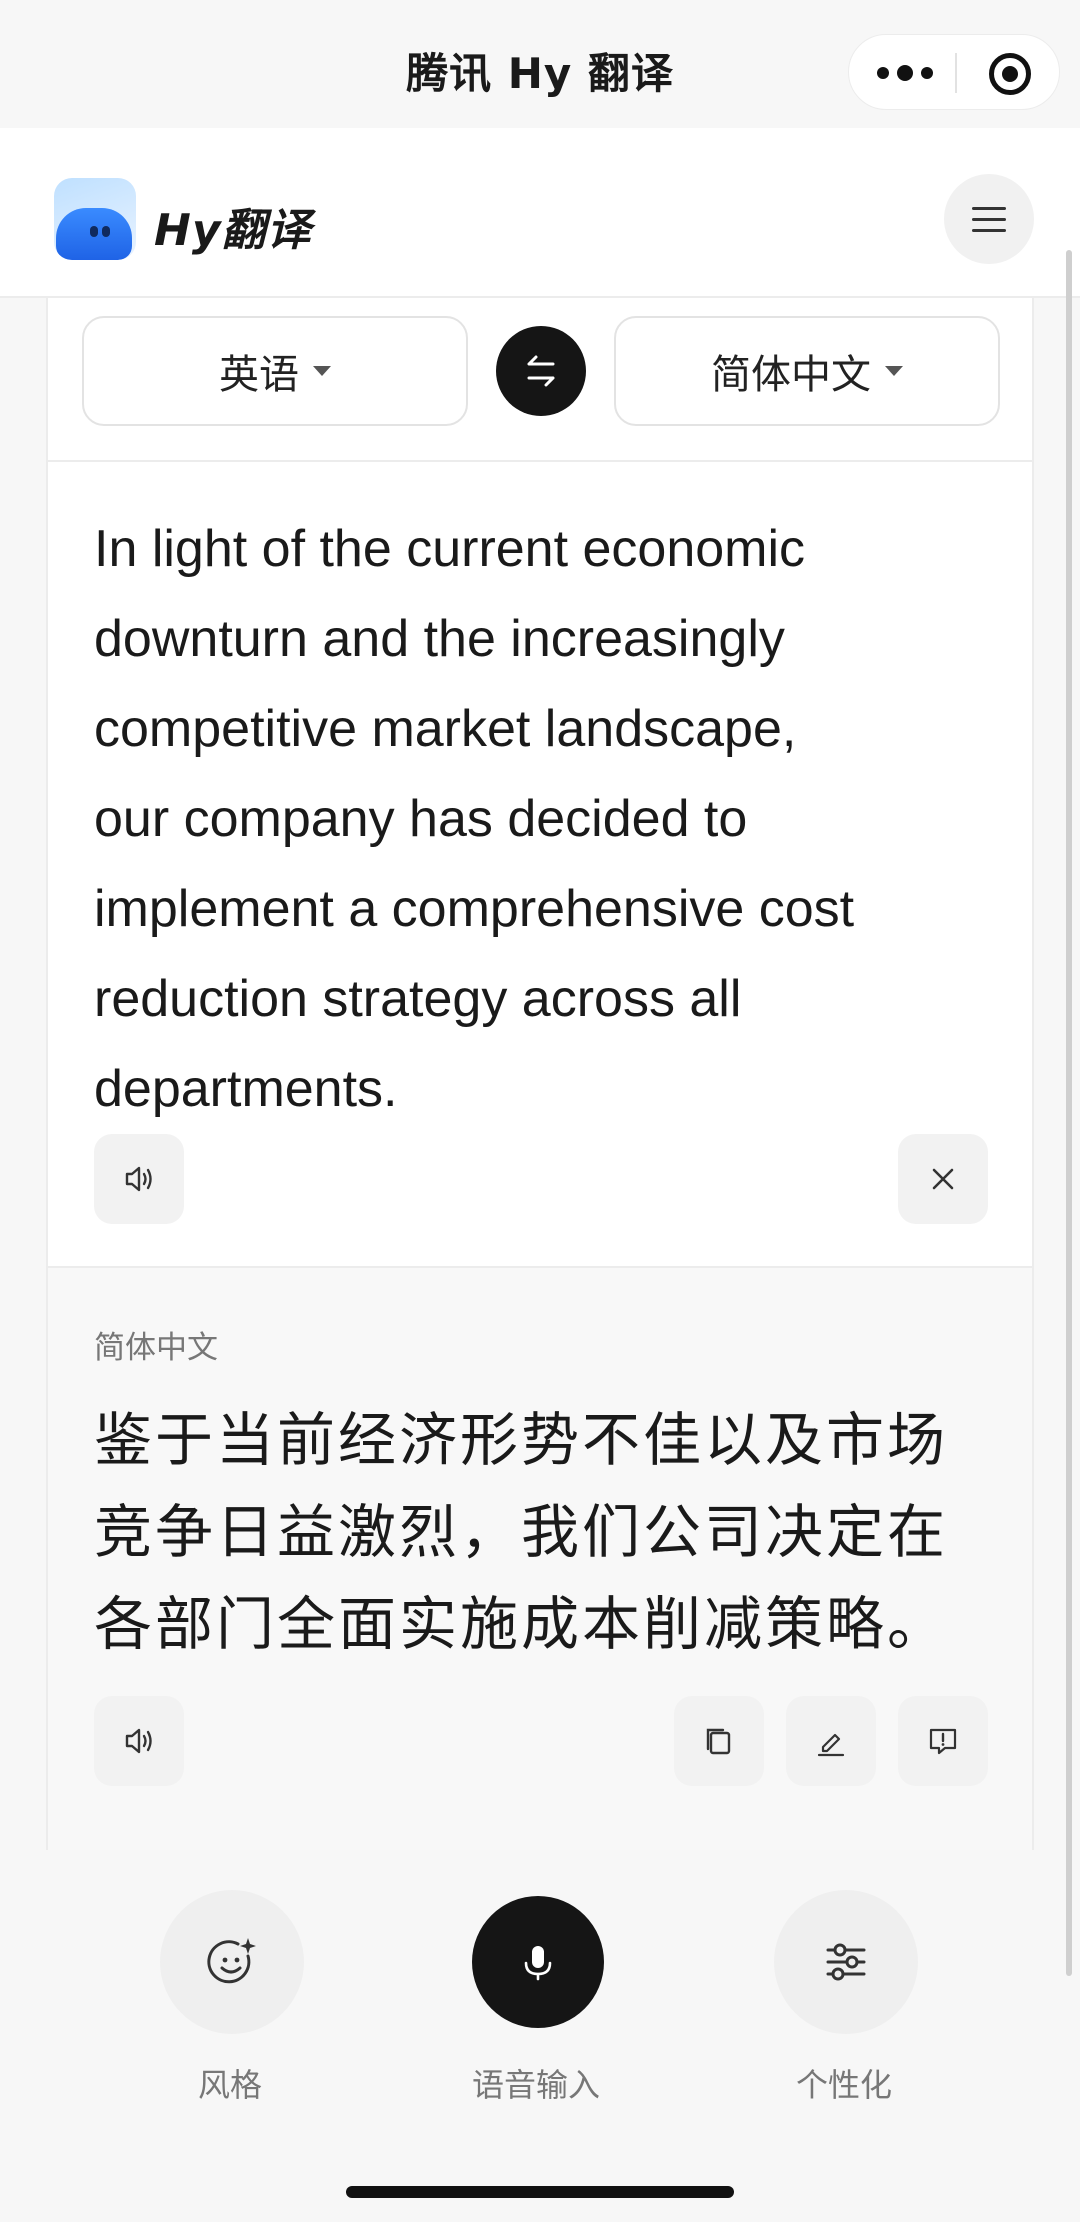  Describe the element at coordinates (156, 1348) in the screenshot. I see `result-language-label: 简体中文` at that location.